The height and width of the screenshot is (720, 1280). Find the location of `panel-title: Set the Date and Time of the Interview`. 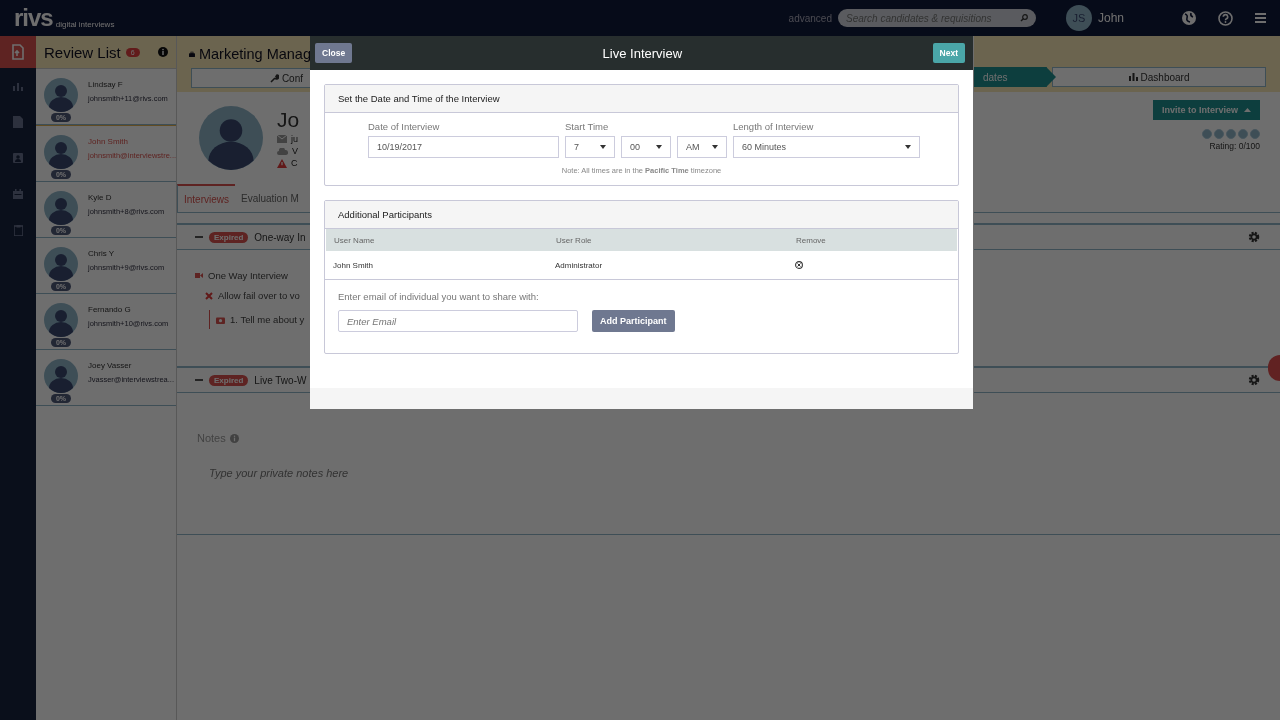

panel-title: Set the Date and Time of the Interview is located at coordinates (641, 99).